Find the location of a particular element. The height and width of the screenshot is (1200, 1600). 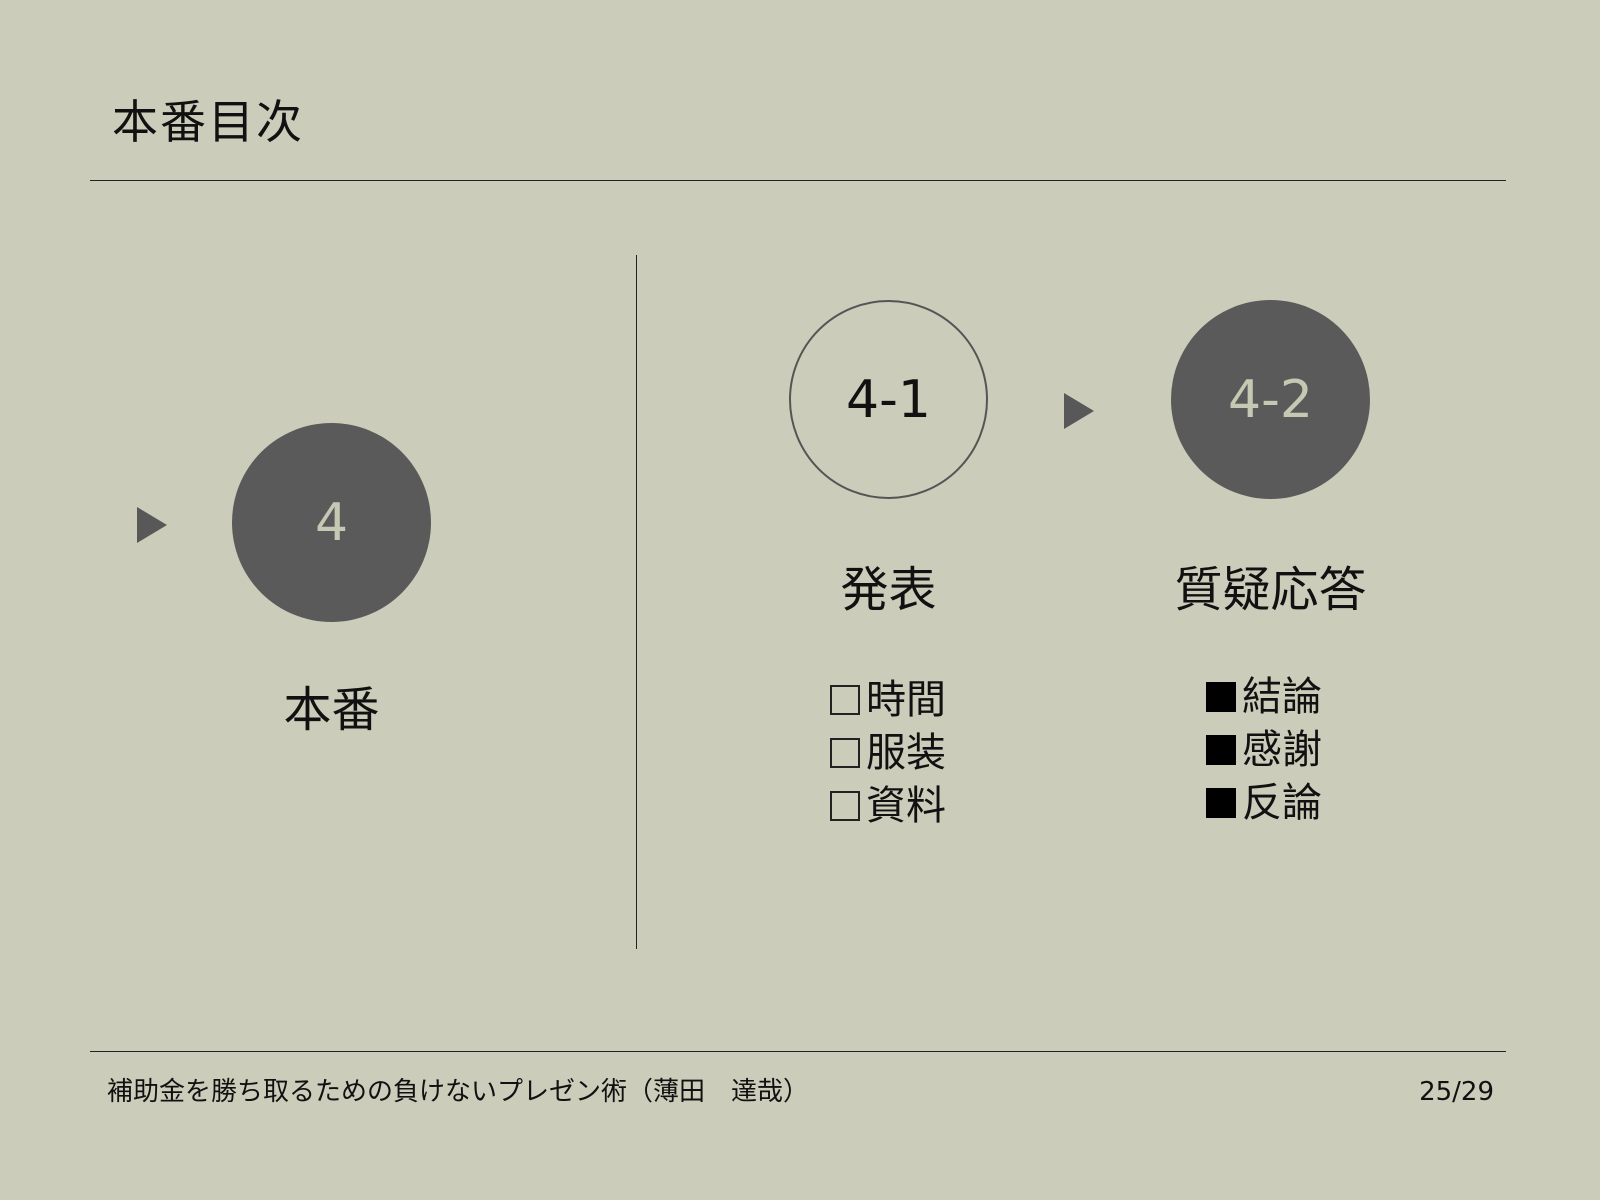

checklist-item: 反論 is located at coordinates (1264, 803).